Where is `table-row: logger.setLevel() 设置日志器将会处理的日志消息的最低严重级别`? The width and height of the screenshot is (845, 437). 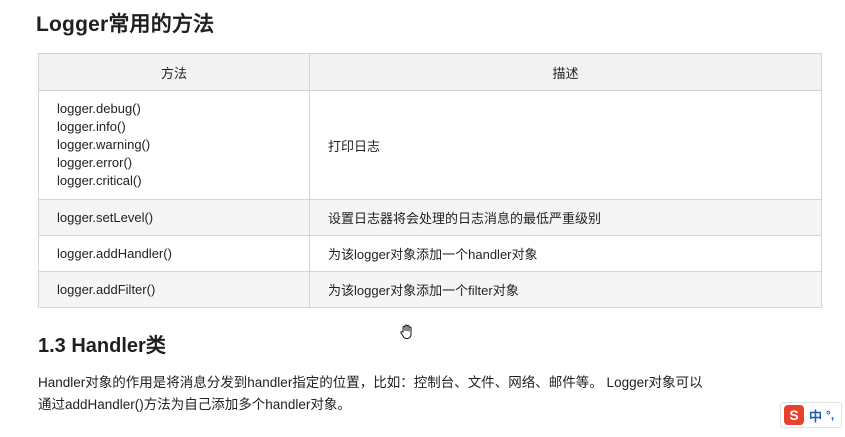
table-row: logger.setLevel() 设置日志器将会处理的日志消息的最低严重级别 is located at coordinates (430, 217).